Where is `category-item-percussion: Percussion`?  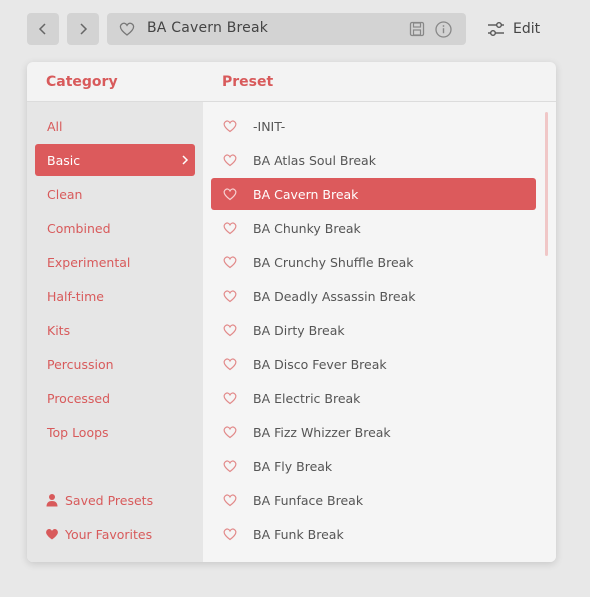
category-item-percussion: Percussion is located at coordinates (115, 364).